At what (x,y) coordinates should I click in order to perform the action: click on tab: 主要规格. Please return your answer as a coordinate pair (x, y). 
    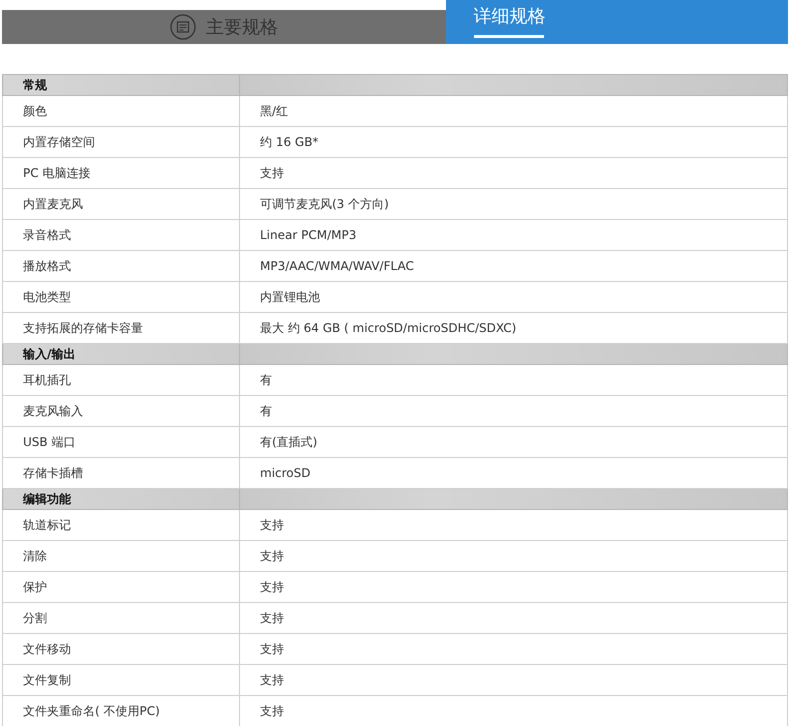
    Looking at the image, I should click on (224, 27).